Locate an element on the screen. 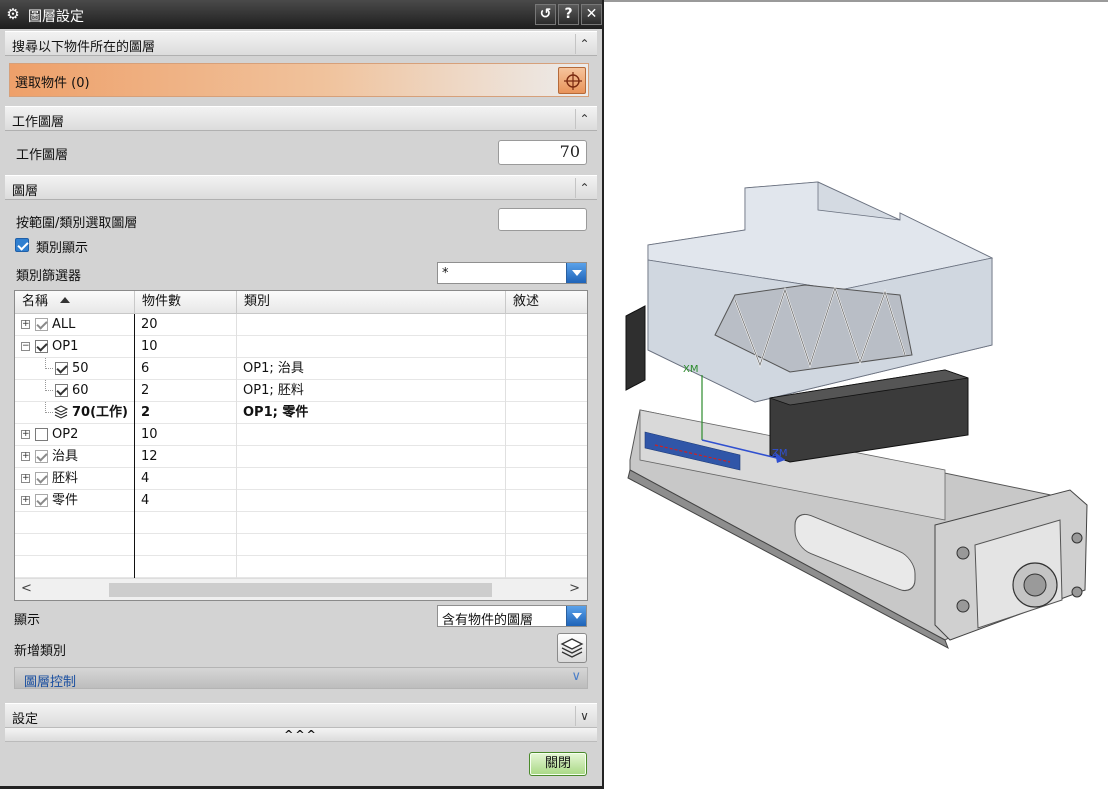 The width and height of the screenshot is (1108, 793). add-category-button is located at coordinates (572, 648).